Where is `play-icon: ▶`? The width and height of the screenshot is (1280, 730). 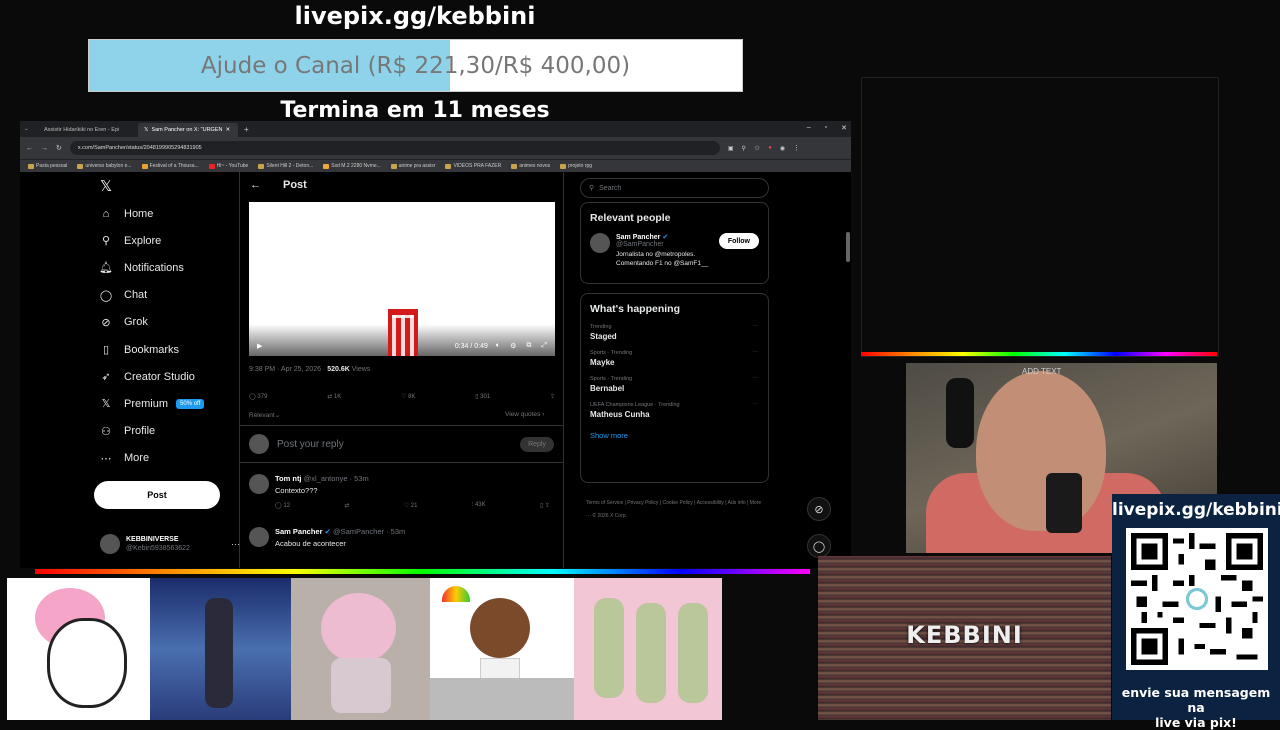
play-icon: ▶ is located at coordinates (259, 346).